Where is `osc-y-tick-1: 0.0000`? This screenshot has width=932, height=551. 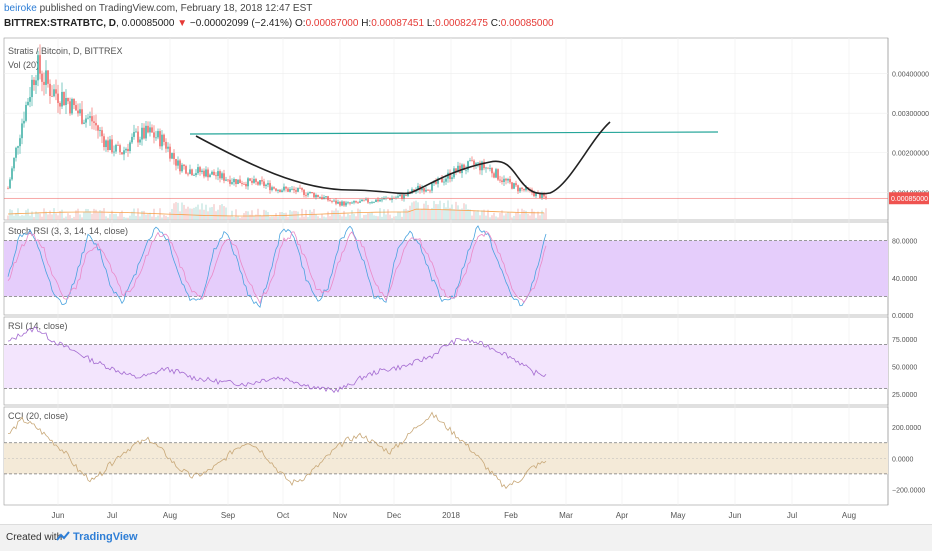 osc-y-tick-1: 0.0000 is located at coordinates (903, 316).